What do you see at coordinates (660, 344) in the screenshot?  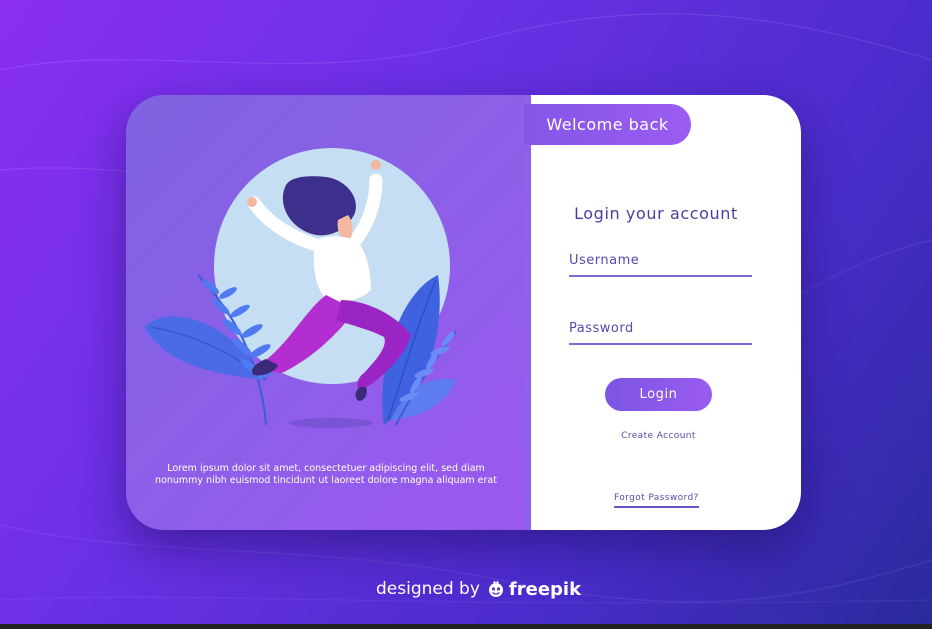 I see `password-underline` at bounding box center [660, 344].